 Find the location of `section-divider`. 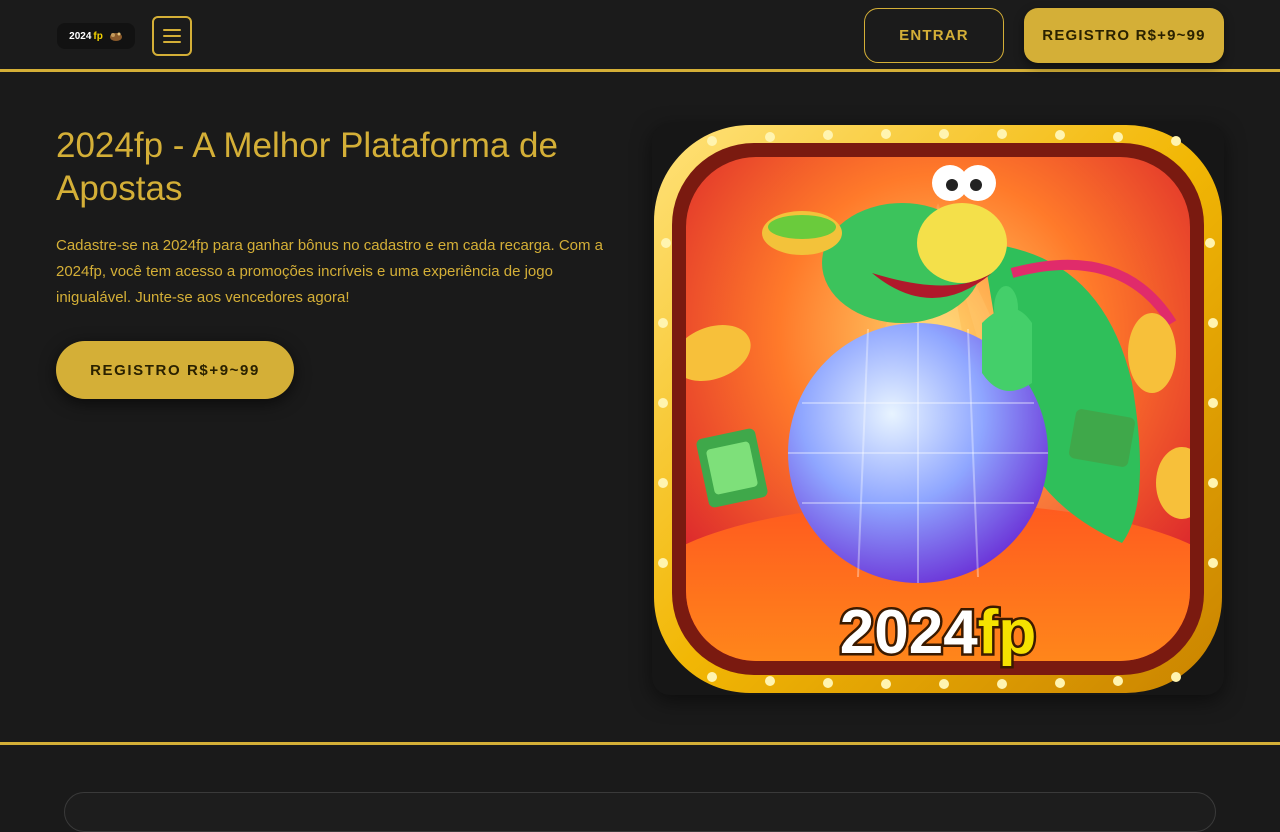

section-divider is located at coordinates (640, 743).